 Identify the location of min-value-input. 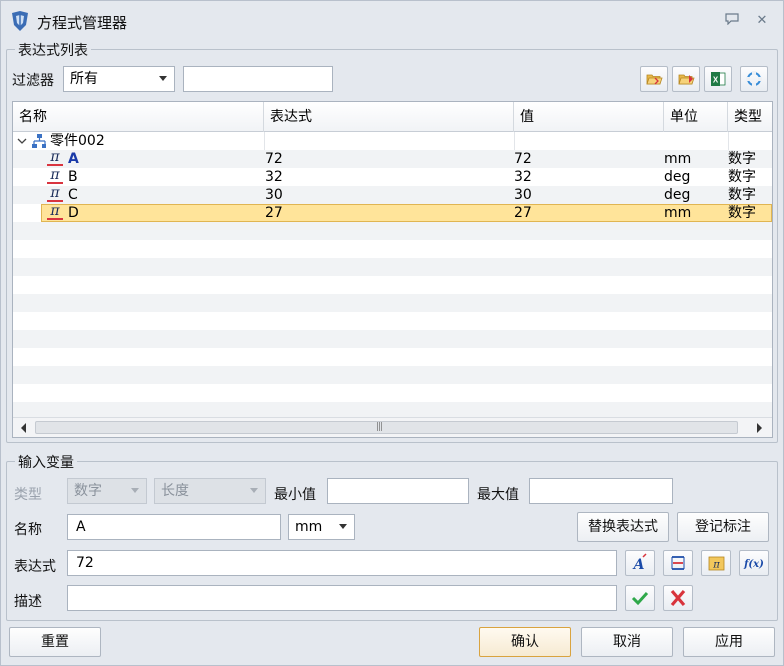
(398, 491).